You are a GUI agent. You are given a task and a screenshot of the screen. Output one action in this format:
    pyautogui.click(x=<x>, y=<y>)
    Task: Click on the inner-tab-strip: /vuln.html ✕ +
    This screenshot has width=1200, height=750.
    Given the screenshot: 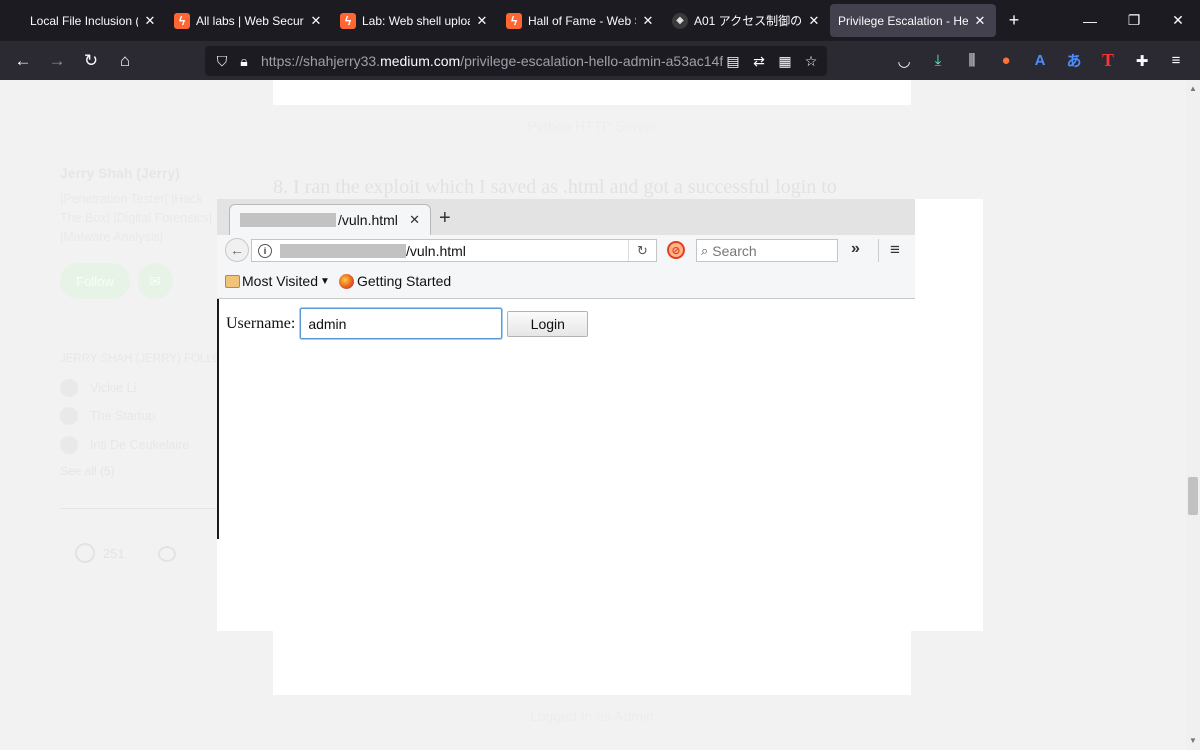 What is the action you would take?
    pyautogui.click(x=566, y=217)
    